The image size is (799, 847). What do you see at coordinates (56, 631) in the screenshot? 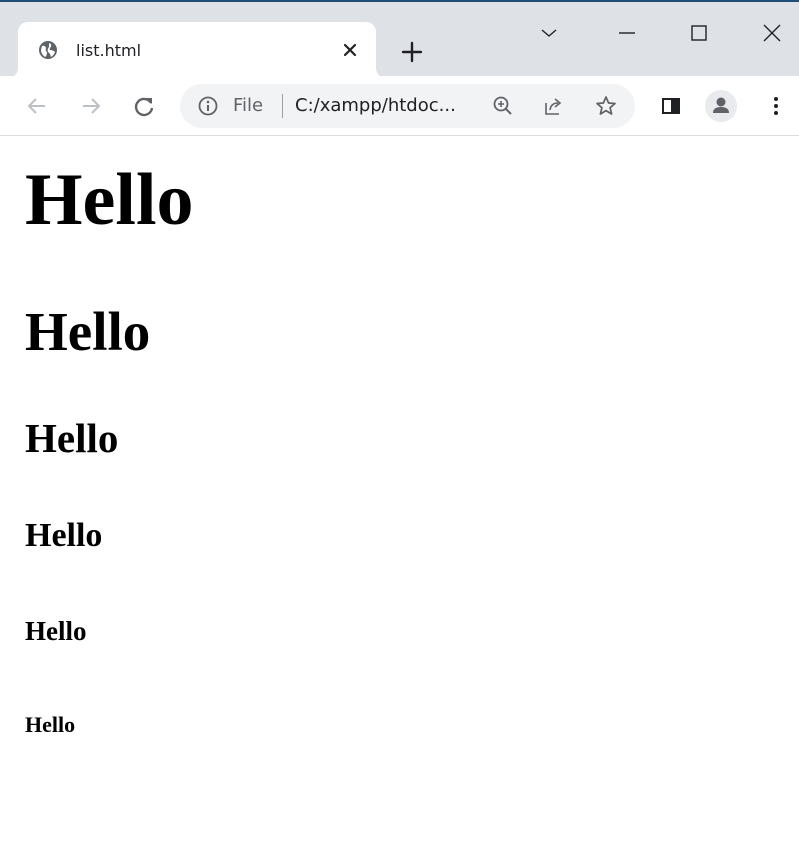
I see `heading-5: Hello` at bounding box center [56, 631].